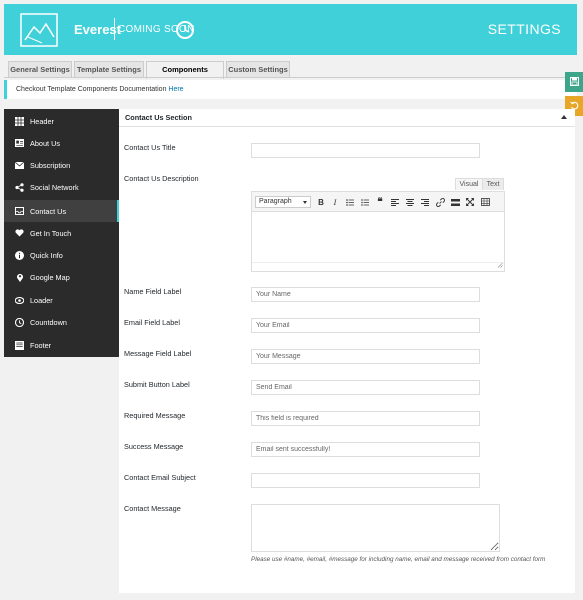 The width and height of the screenshot is (583, 600). I want to click on success-message-input, so click(365, 449).